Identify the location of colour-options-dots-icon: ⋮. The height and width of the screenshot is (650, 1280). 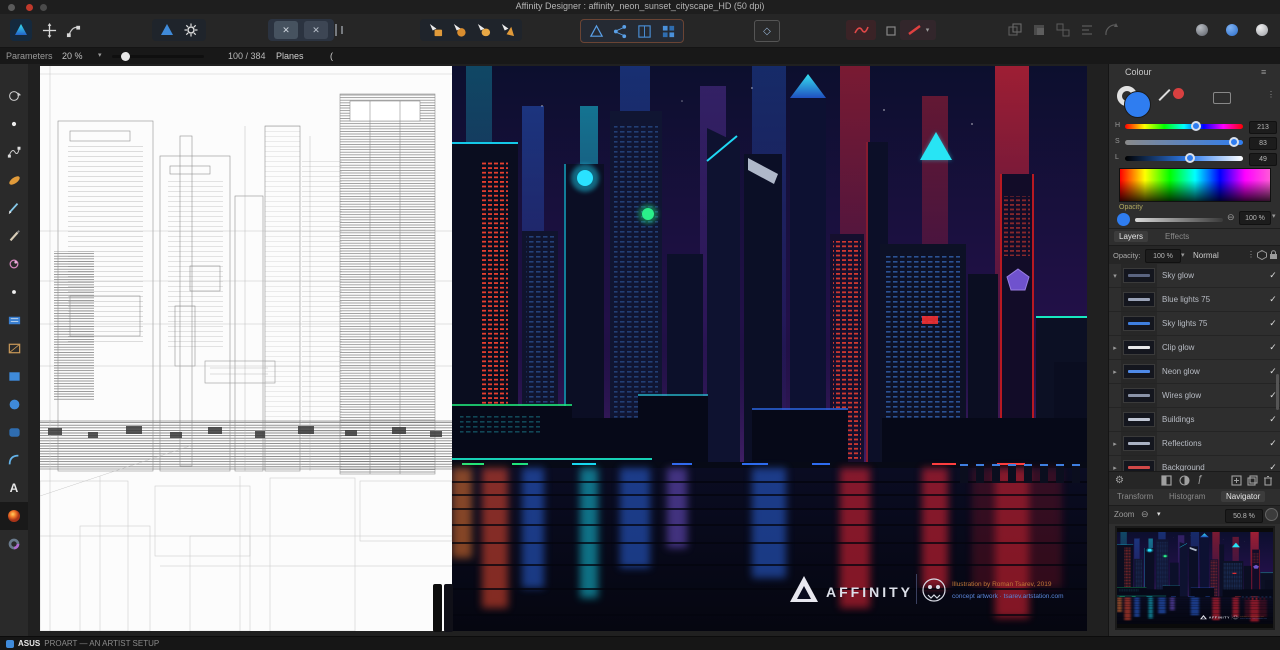
(1271, 94).